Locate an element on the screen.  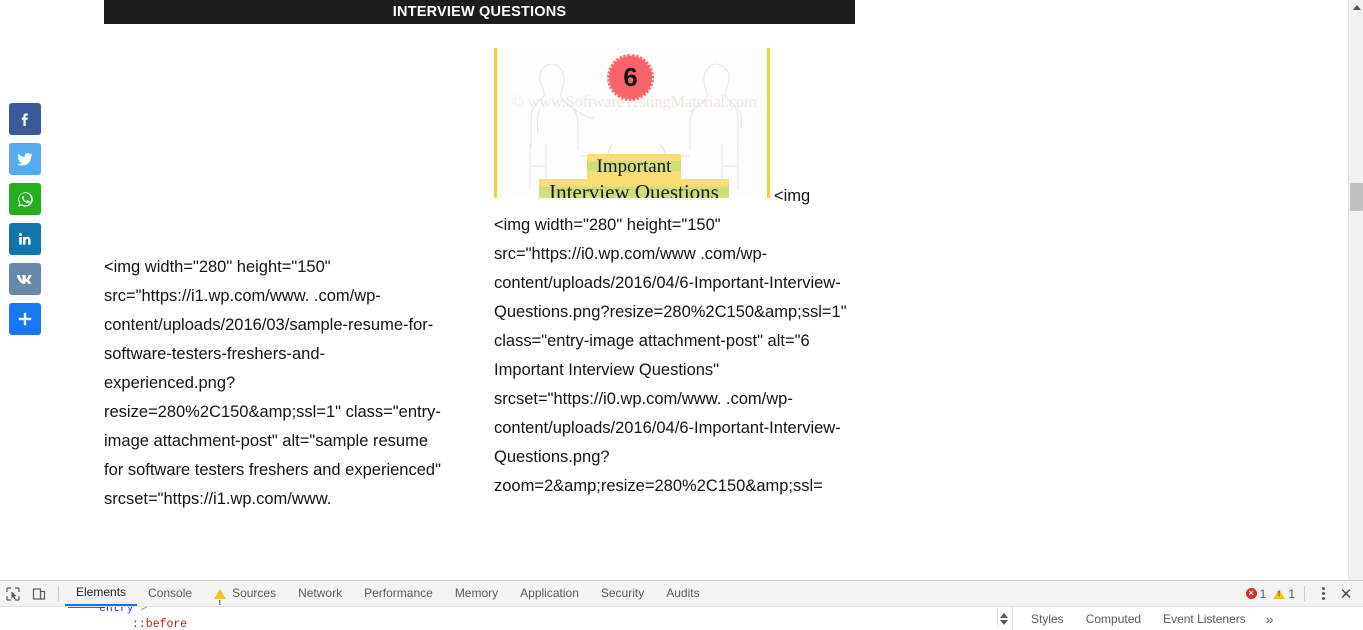
share-twitter-button is located at coordinates (25, 159).